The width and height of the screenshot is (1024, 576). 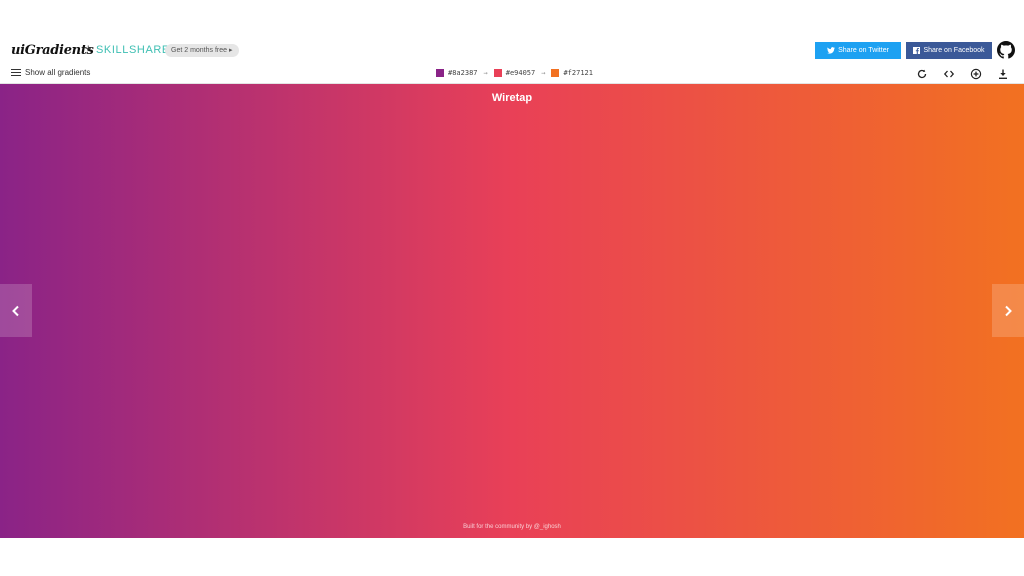 What do you see at coordinates (463, 73) in the screenshot?
I see `color-code: #8a2387` at bounding box center [463, 73].